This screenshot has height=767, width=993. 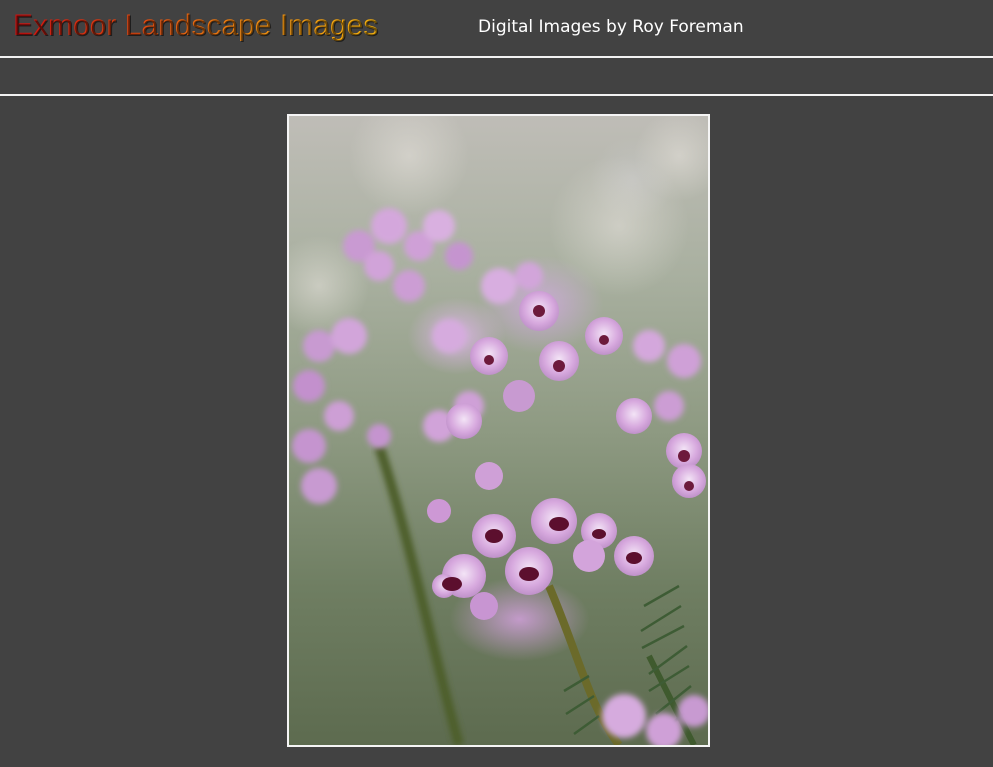 I want to click on site-subtitle: Digital Images by Roy Foreman, so click(x=611, y=27).